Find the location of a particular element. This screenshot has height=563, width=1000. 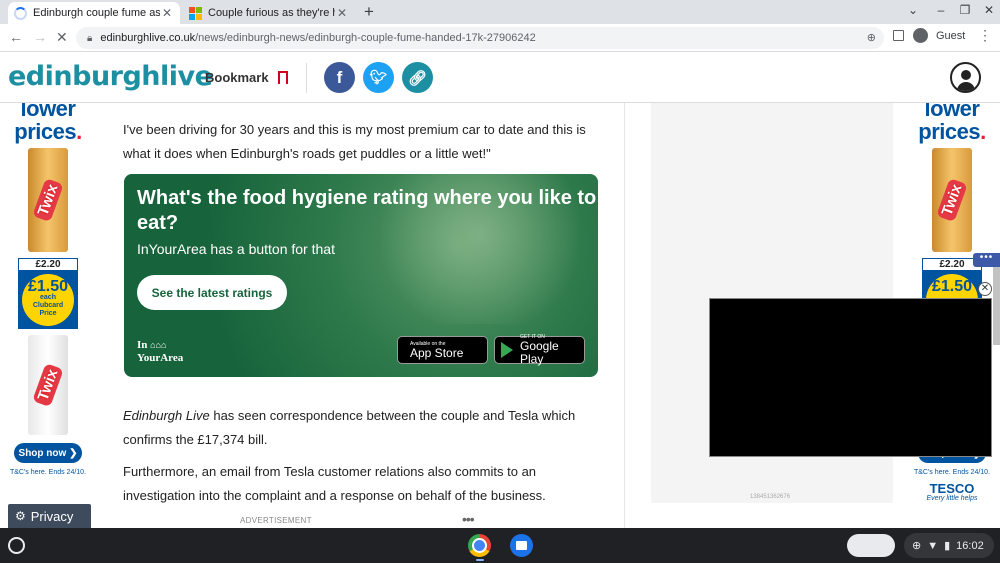

zoom-icon: ⊕ is located at coordinates (871, 37).